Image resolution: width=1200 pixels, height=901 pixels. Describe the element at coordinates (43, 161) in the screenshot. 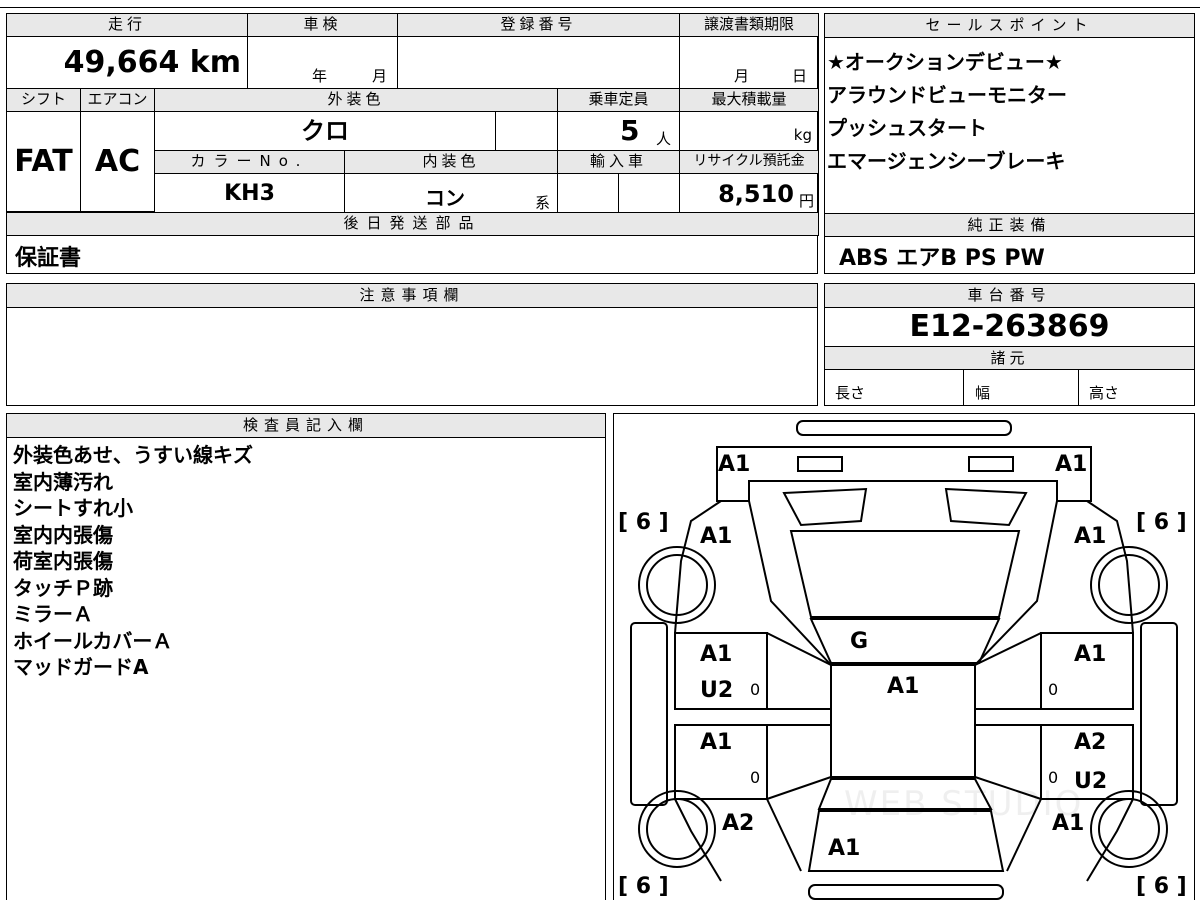

I see `shift-value: FAT` at that location.